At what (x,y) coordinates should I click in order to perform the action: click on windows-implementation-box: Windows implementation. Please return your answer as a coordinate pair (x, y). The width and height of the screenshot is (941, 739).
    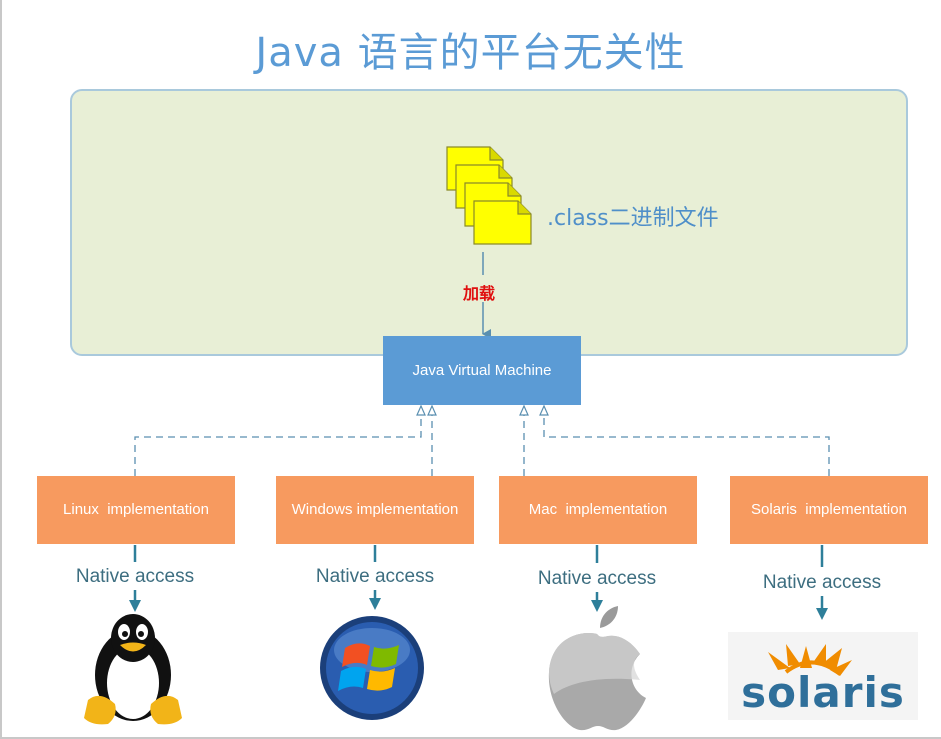
    Looking at the image, I should click on (375, 510).